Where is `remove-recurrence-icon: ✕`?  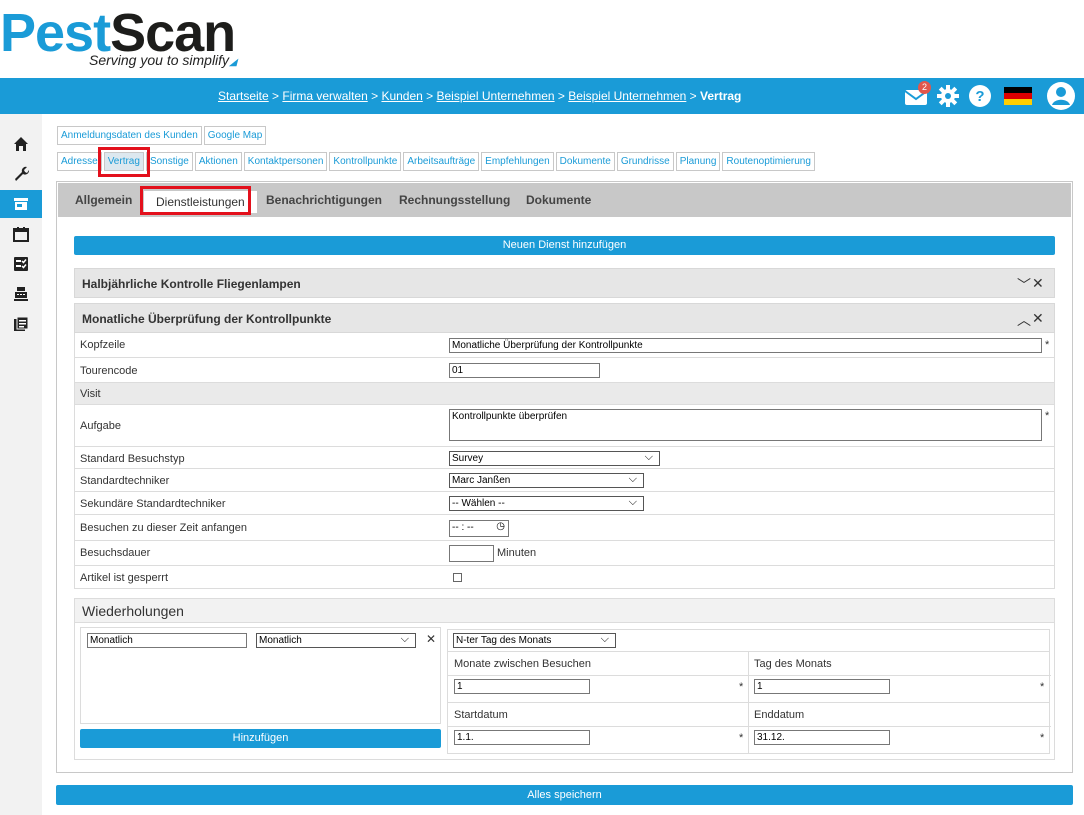 remove-recurrence-icon: ✕ is located at coordinates (431, 639).